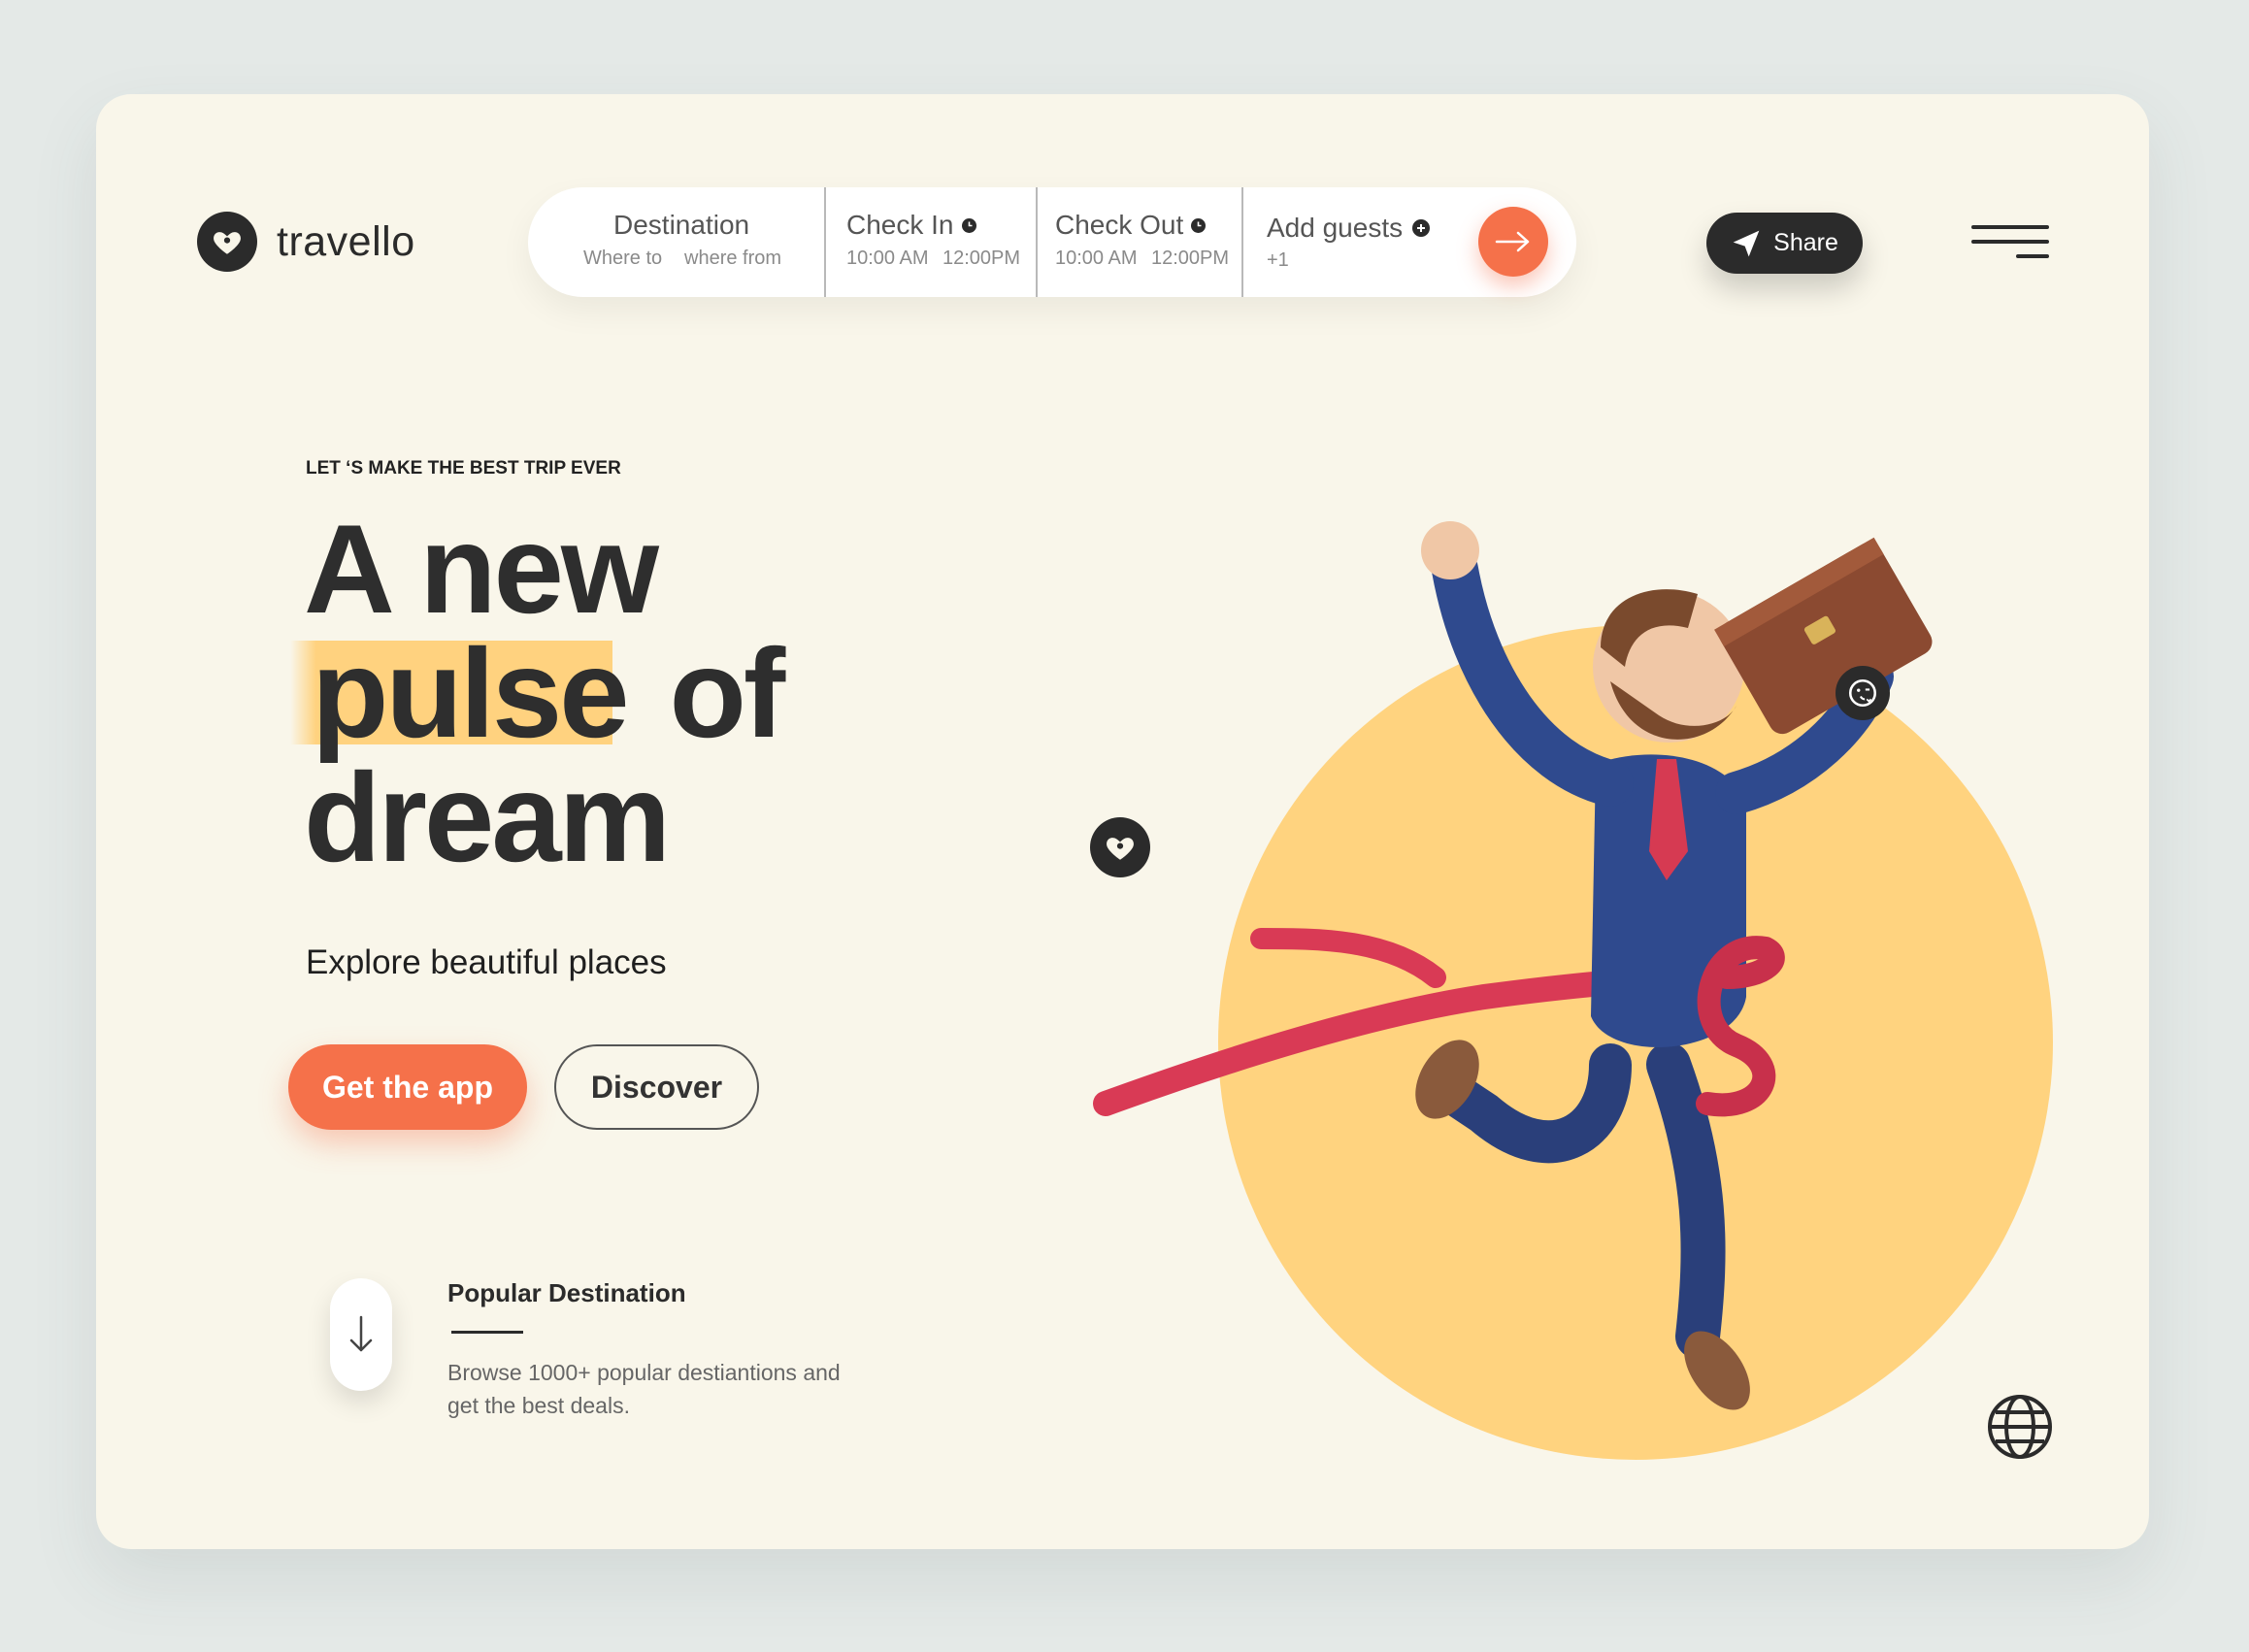 Image resolution: width=2249 pixels, height=1652 pixels. Describe the element at coordinates (887, 258) in the screenshot. I see `check-in-start: 10:00 AM` at that location.